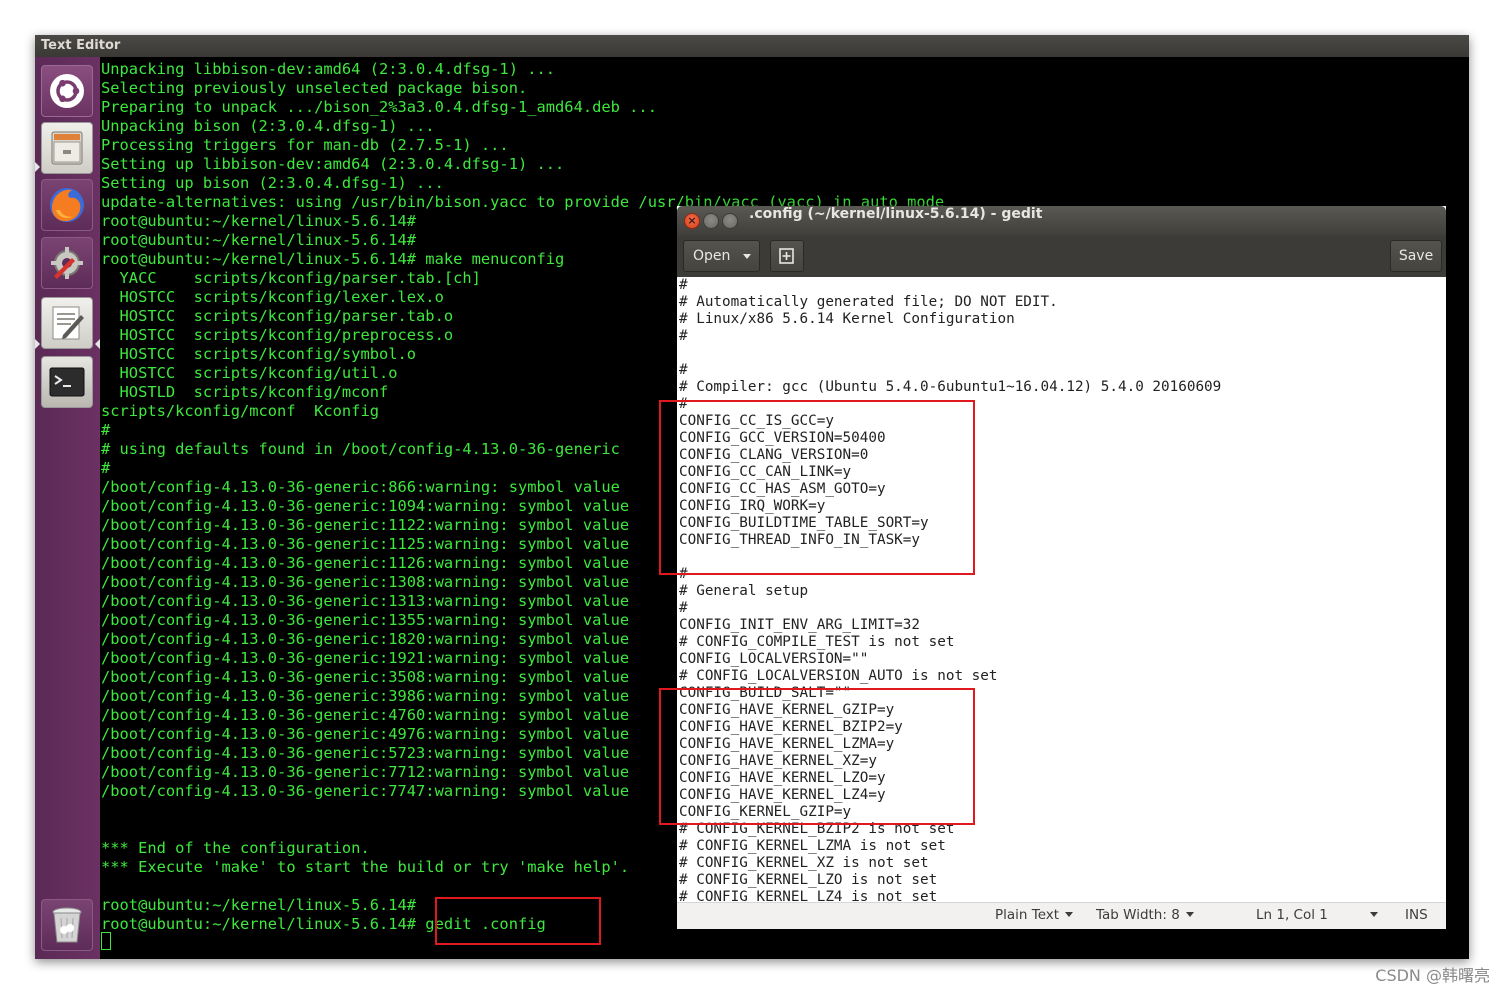  Describe the element at coordinates (1432, 975) in the screenshot. I see `watermark: CSDN @韩曙亮` at that location.